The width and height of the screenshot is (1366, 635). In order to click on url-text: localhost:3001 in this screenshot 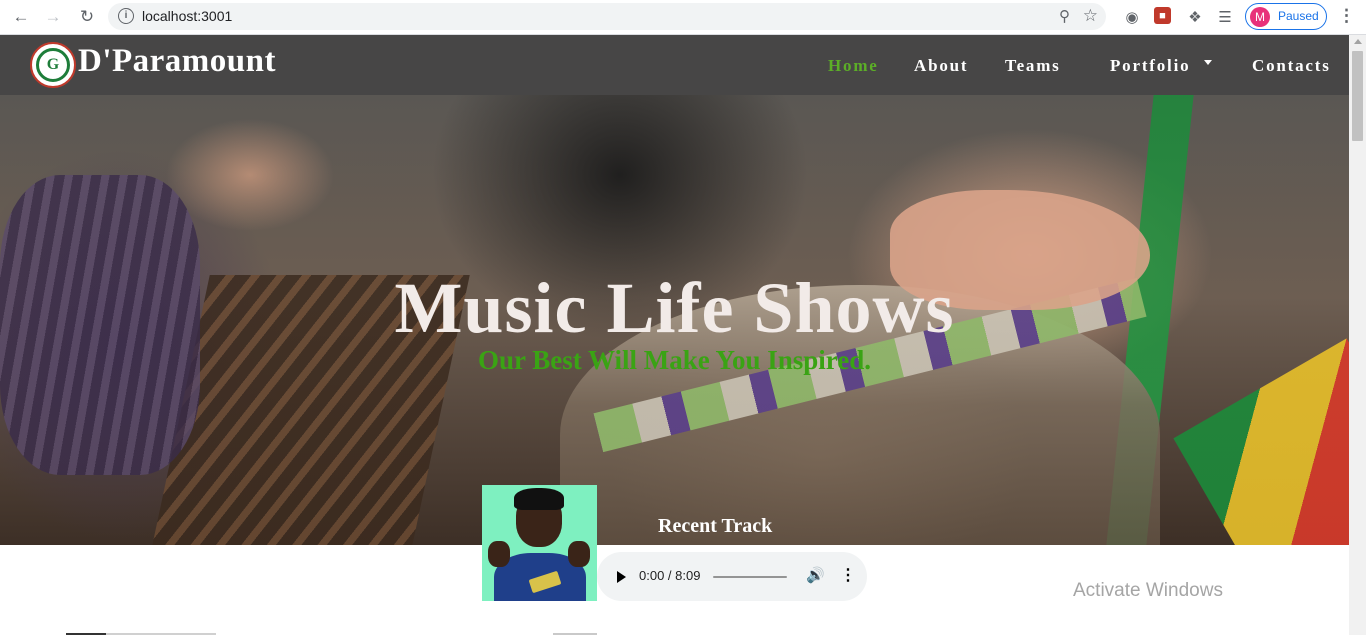, I will do `click(187, 16)`.